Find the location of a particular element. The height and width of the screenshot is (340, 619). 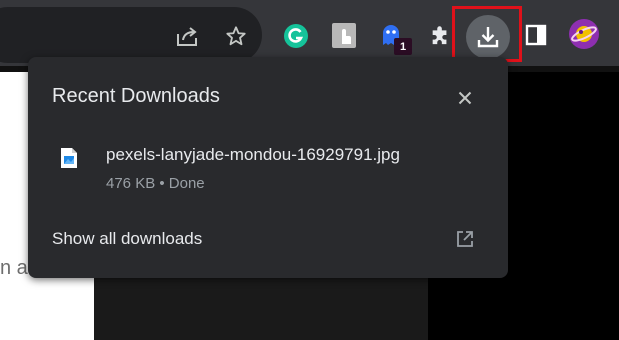

close-icon is located at coordinates (465, 98).